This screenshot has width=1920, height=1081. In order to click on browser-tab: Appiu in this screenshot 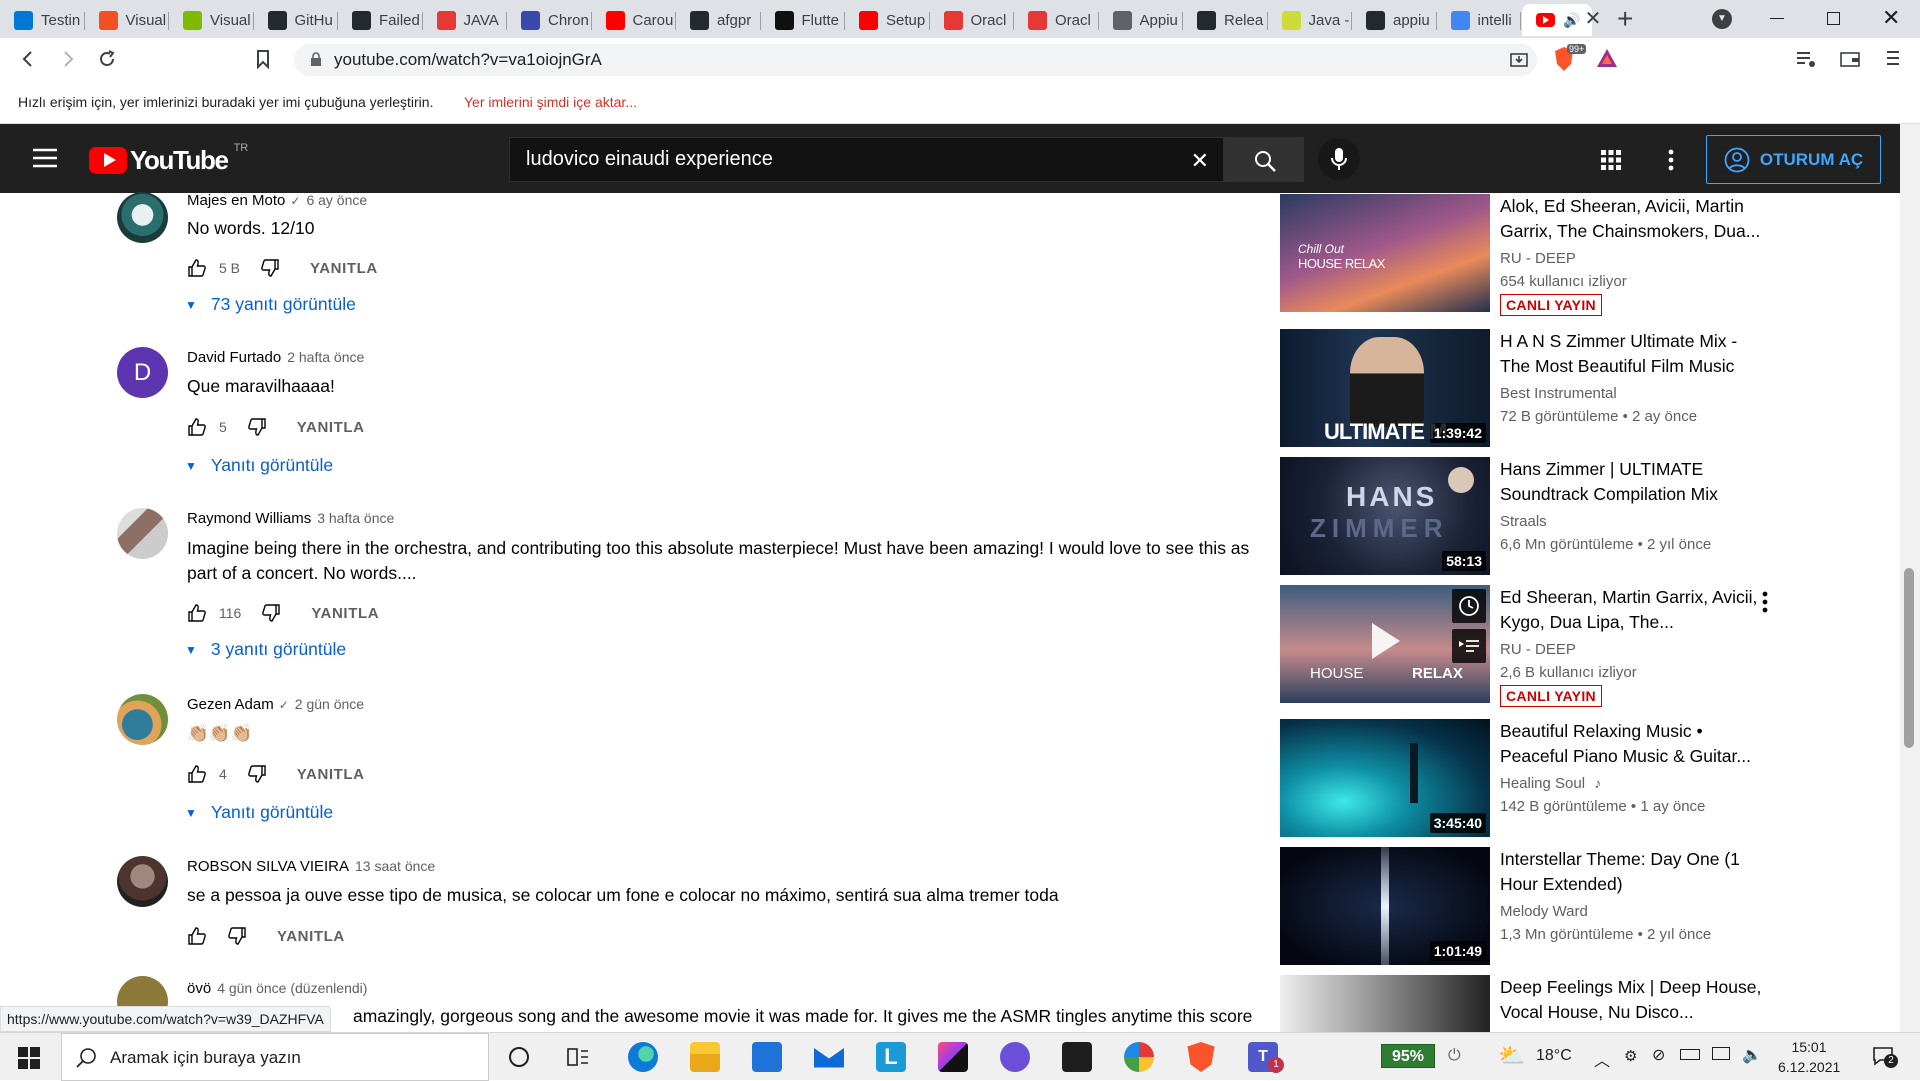, I will do `click(1141, 20)`.